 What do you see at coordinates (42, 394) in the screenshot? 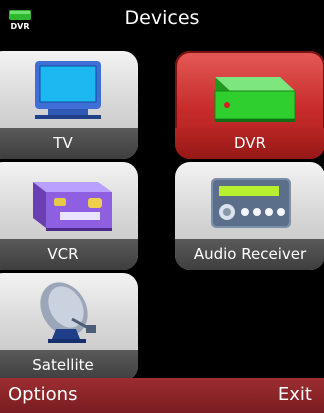
I see `options-softkey: Options` at bounding box center [42, 394].